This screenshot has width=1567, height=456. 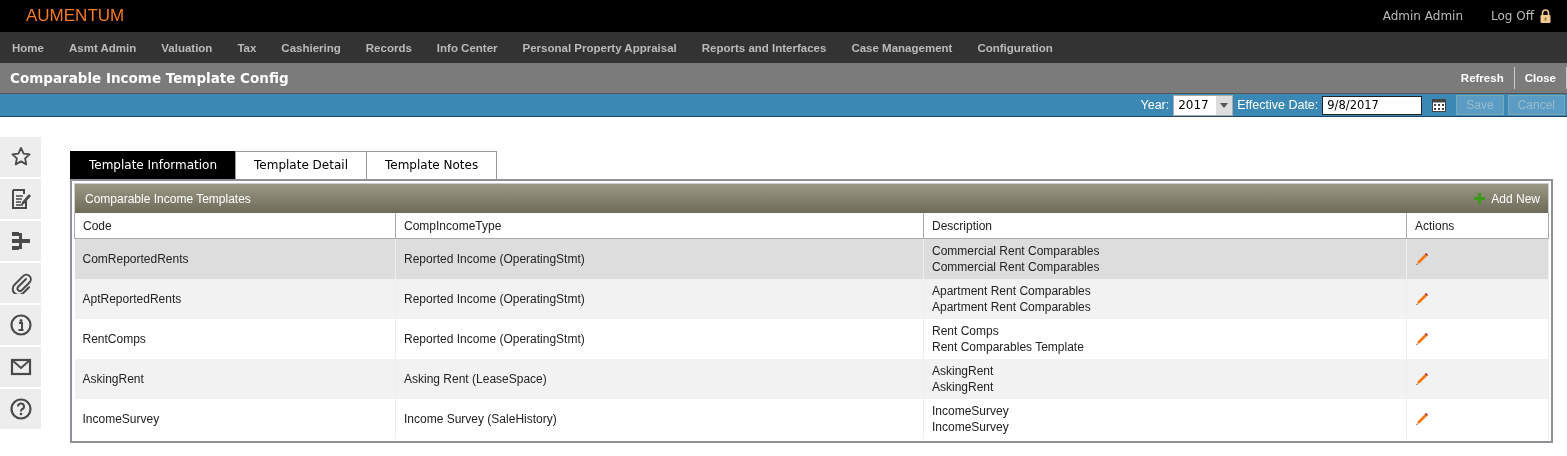 What do you see at coordinates (149, 78) in the screenshot?
I see `page-title: Comparable Income Template Config` at bounding box center [149, 78].